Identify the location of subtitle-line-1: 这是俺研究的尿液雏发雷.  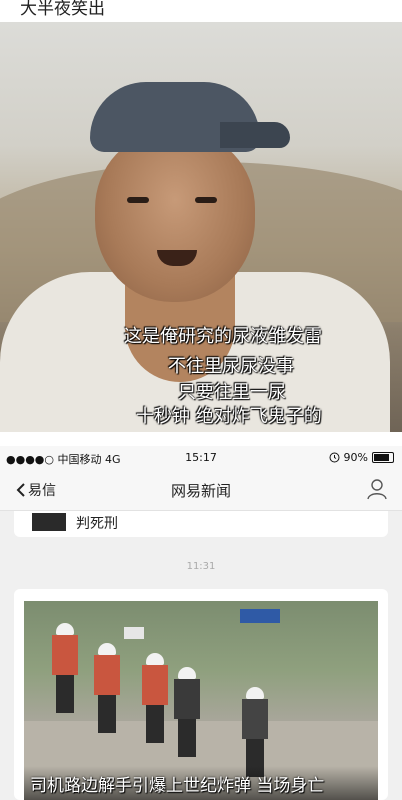
(223, 336).